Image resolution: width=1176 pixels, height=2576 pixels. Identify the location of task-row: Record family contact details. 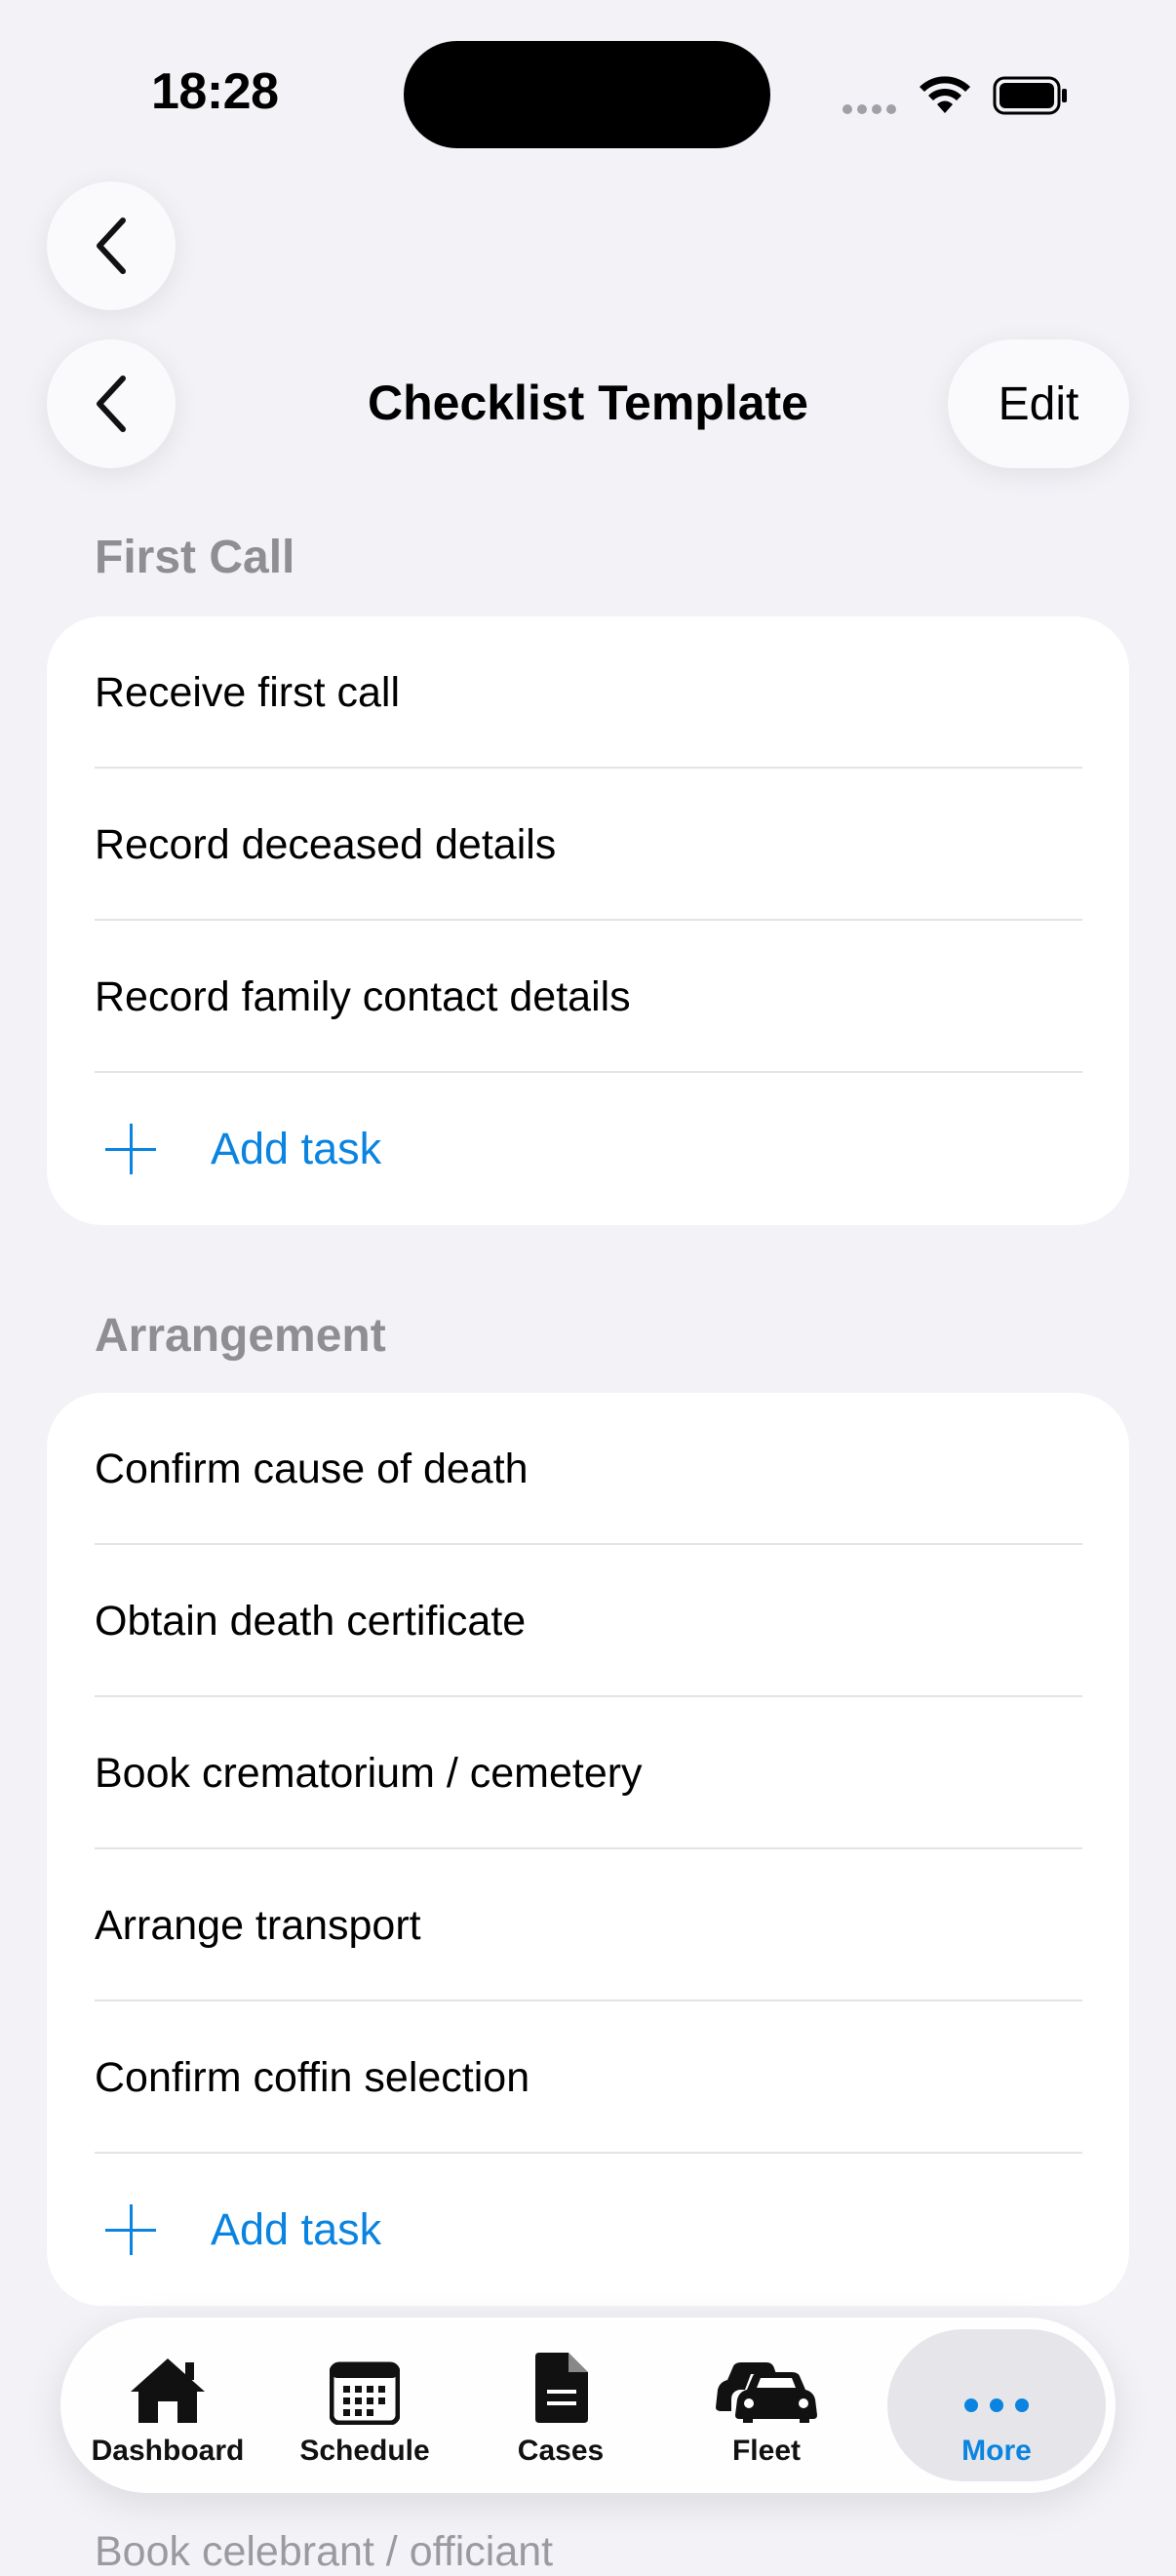
(588, 997).